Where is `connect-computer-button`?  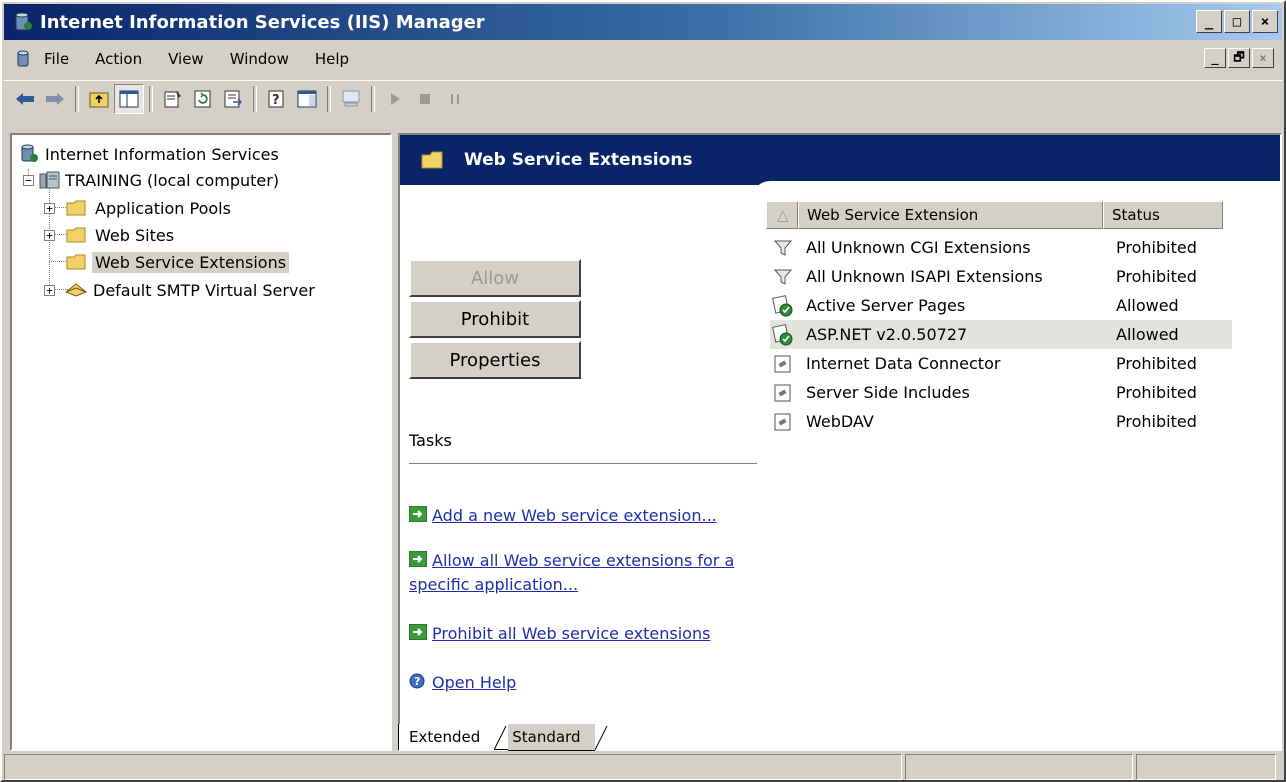
connect-computer-button is located at coordinates (351, 99).